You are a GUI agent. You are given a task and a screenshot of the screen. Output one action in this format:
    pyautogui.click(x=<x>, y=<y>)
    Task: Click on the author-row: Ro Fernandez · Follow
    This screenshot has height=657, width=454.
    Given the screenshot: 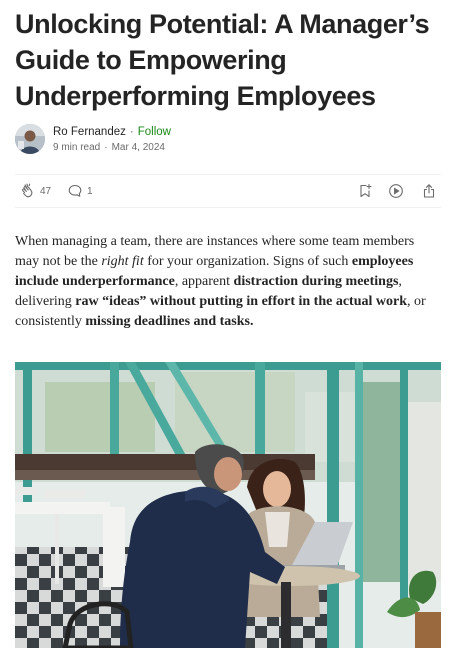 What is the action you would take?
    pyautogui.click(x=112, y=132)
    